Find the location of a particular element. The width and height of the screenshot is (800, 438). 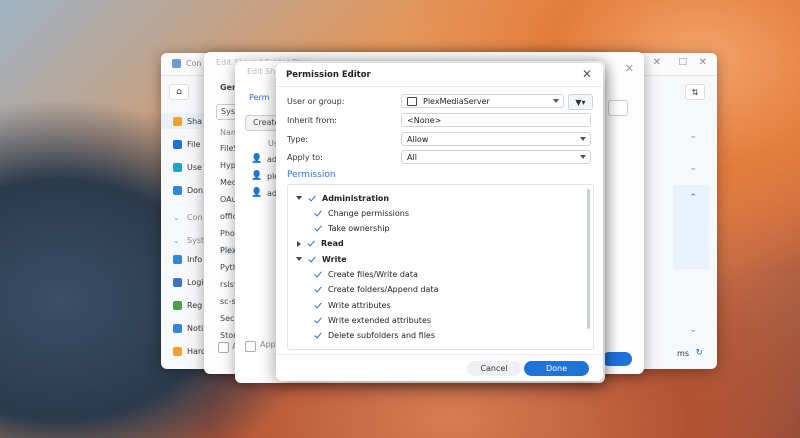

sidebar-item: Use is located at coordinates (187, 167).